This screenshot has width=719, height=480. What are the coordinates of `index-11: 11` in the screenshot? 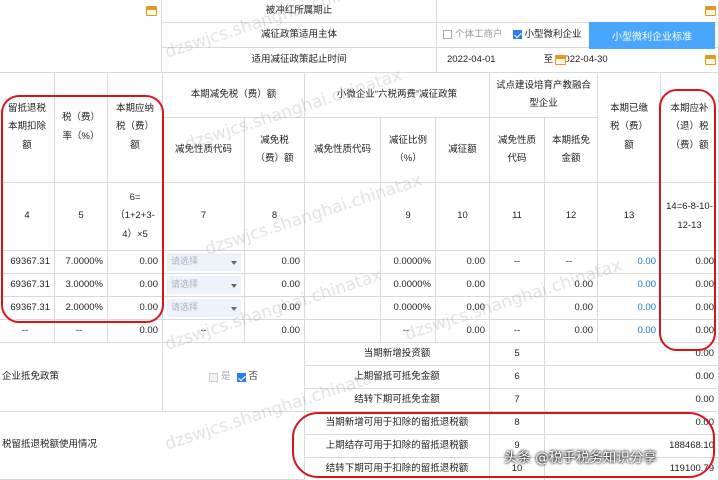 It's located at (517, 217).